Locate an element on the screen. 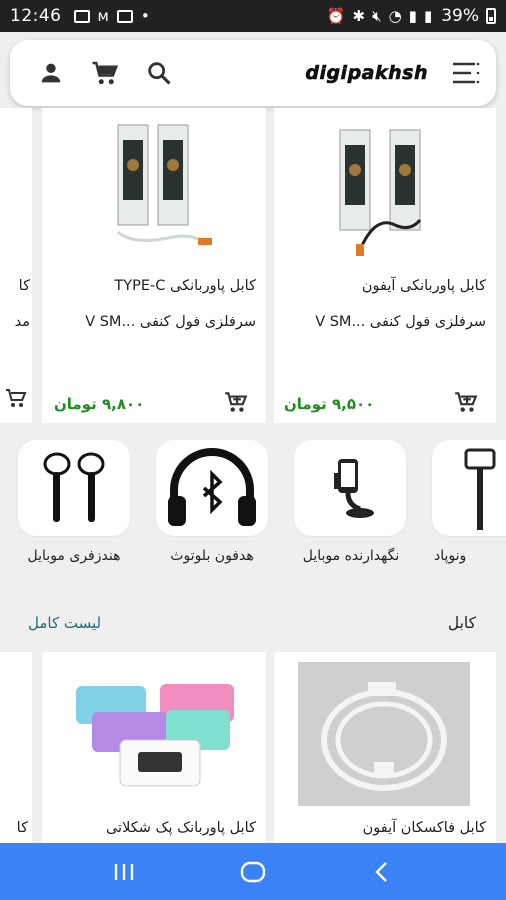 Image resolution: width=506 pixels, height=900 pixels. product-title: کابل پاوربانکی آیفون is located at coordinates (423, 286).